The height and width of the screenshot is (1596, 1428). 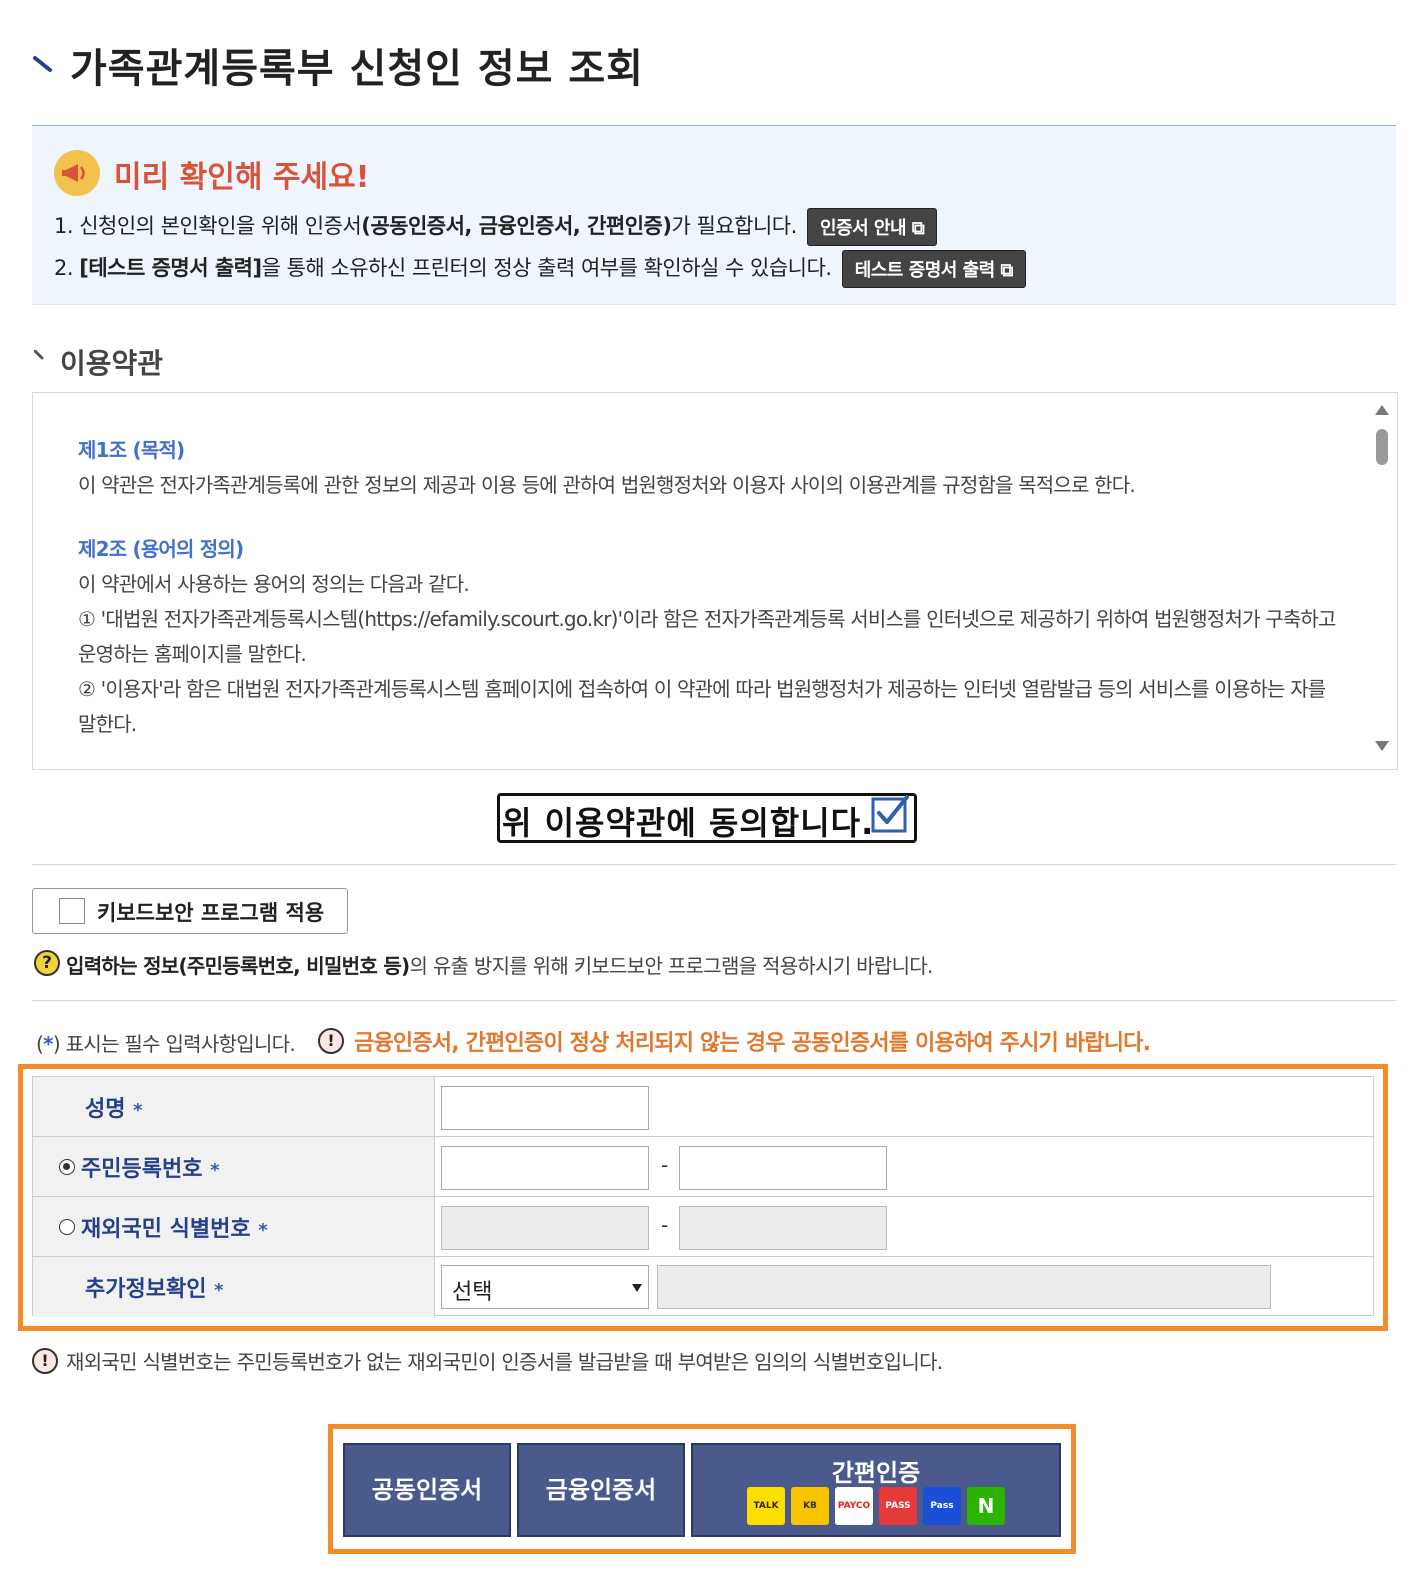 I want to click on scroll-up-icon, so click(x=1382, y=410).